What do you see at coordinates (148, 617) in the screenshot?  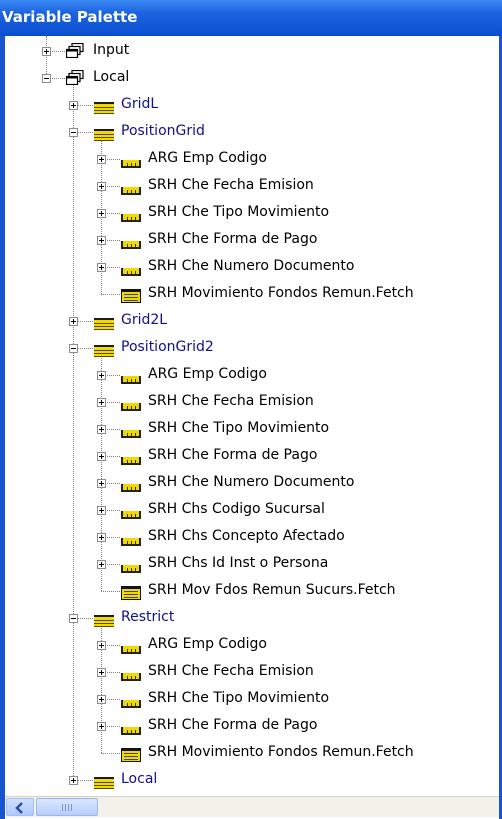 I see `tree-item-label: Restrict` at bounding box center [148, 617].